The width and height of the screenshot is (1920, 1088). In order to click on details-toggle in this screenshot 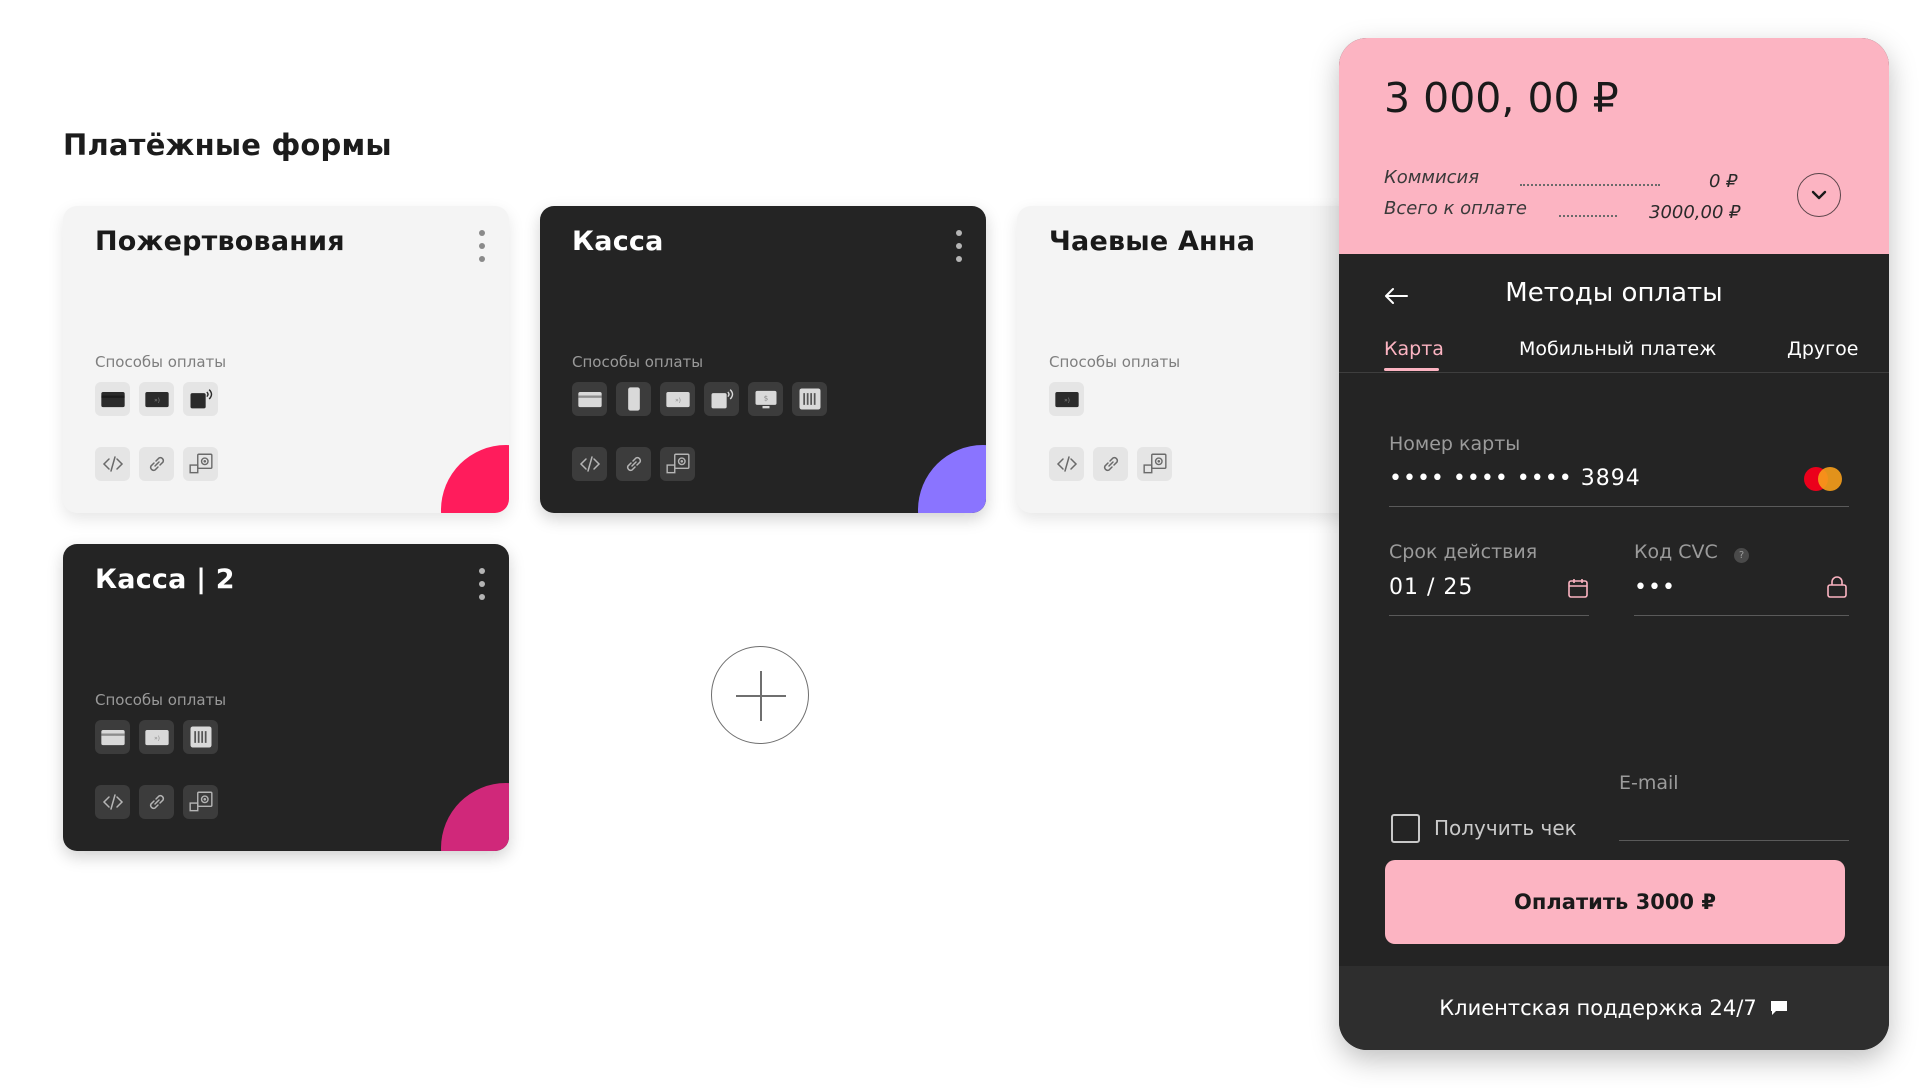, I will do `click(1819, 195)`.